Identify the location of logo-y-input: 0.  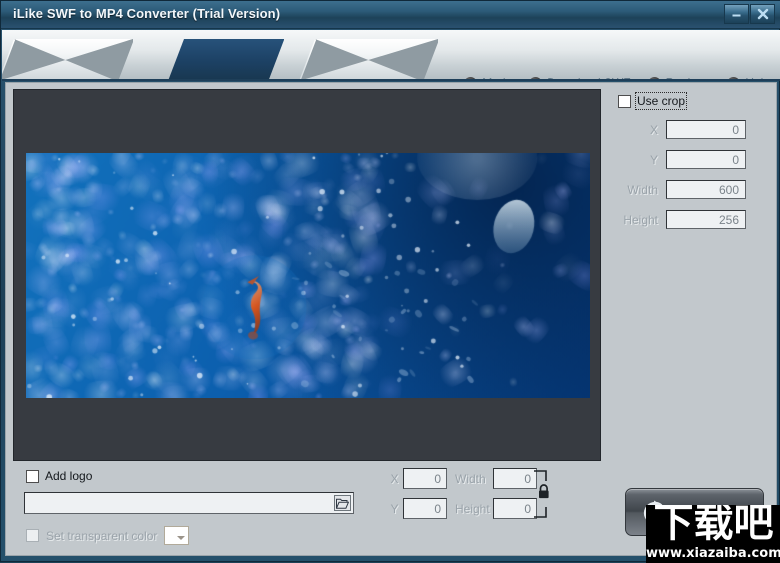
(425, 508).